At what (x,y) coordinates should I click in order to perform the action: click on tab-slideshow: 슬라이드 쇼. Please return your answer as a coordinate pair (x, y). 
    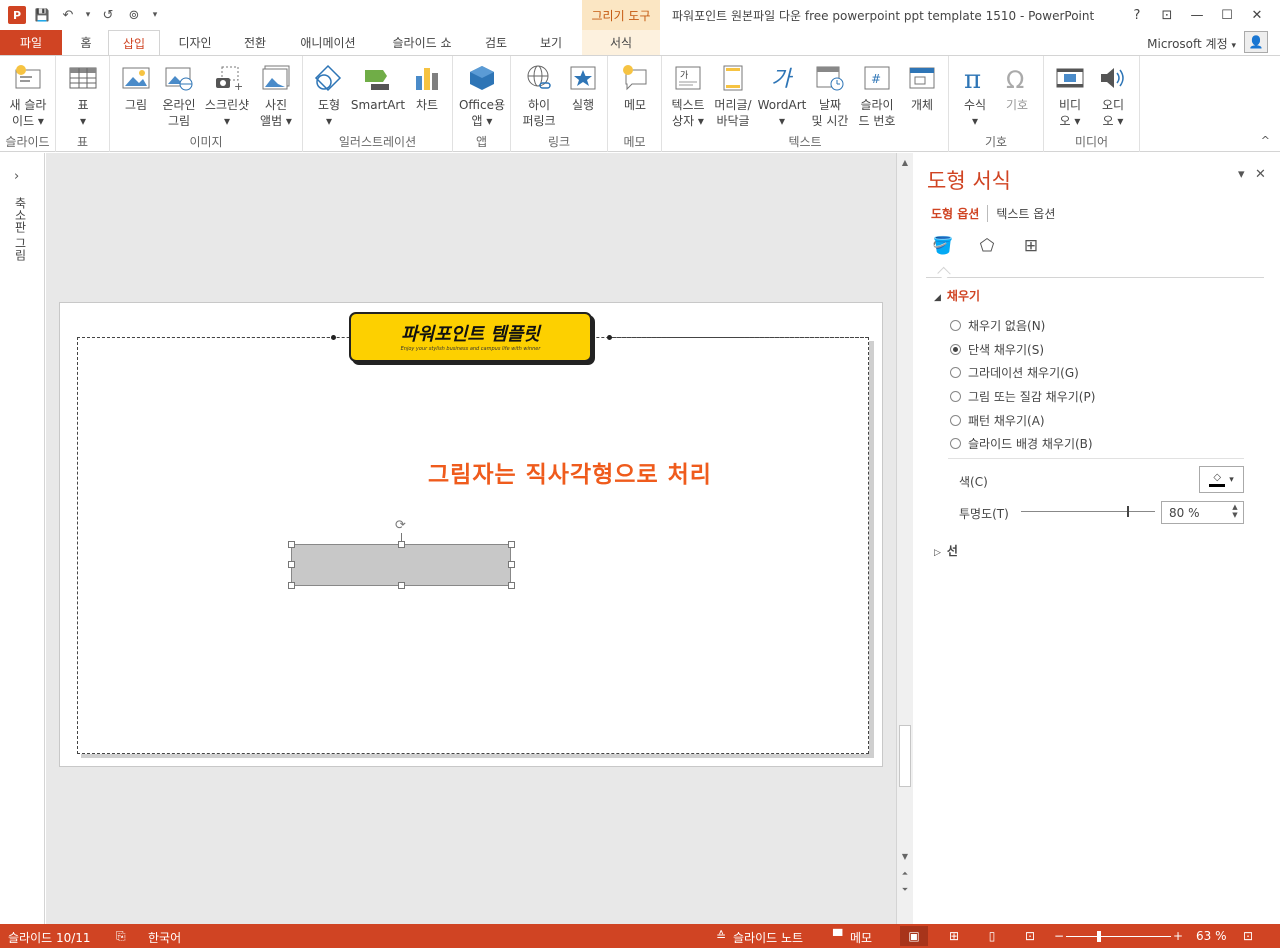
    Looking at the image, I should click on (422, 42).